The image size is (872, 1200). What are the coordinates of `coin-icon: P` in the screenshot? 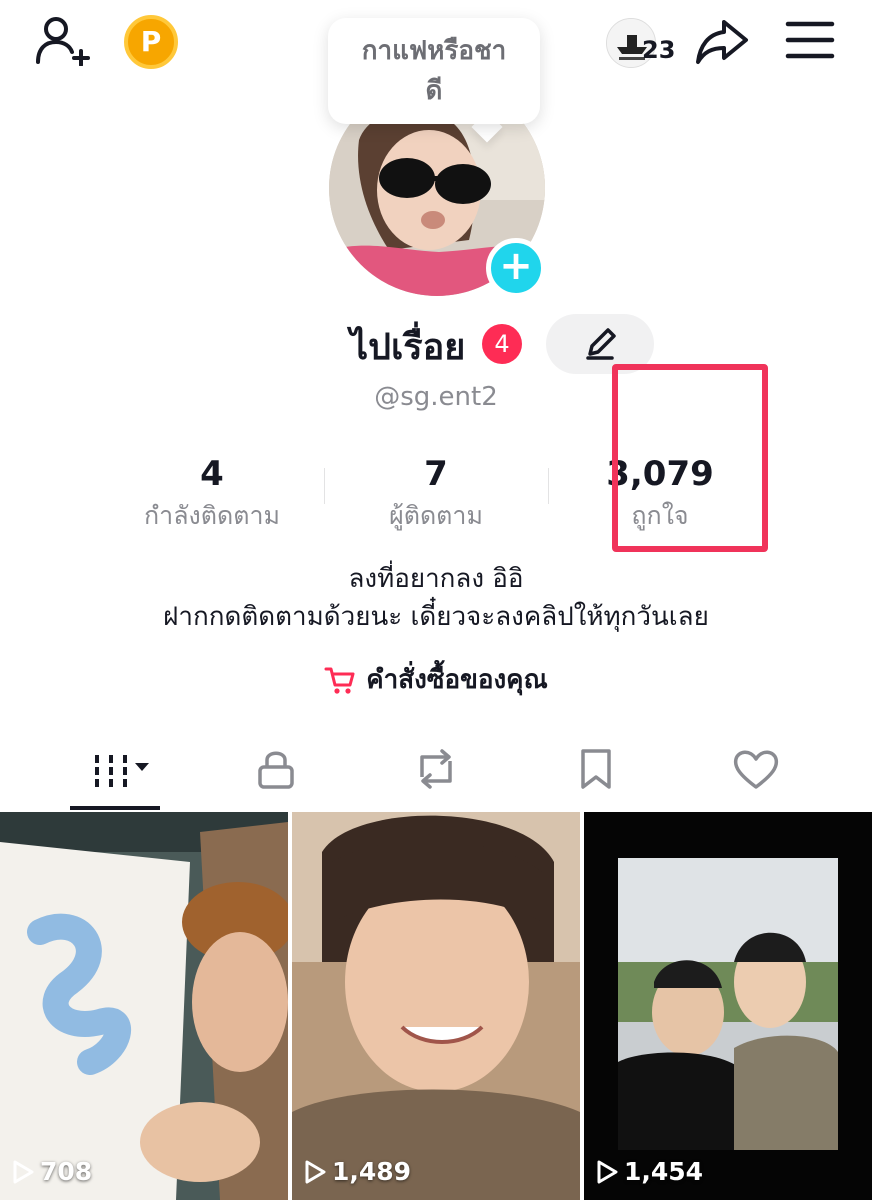 It's located at (151, 42).